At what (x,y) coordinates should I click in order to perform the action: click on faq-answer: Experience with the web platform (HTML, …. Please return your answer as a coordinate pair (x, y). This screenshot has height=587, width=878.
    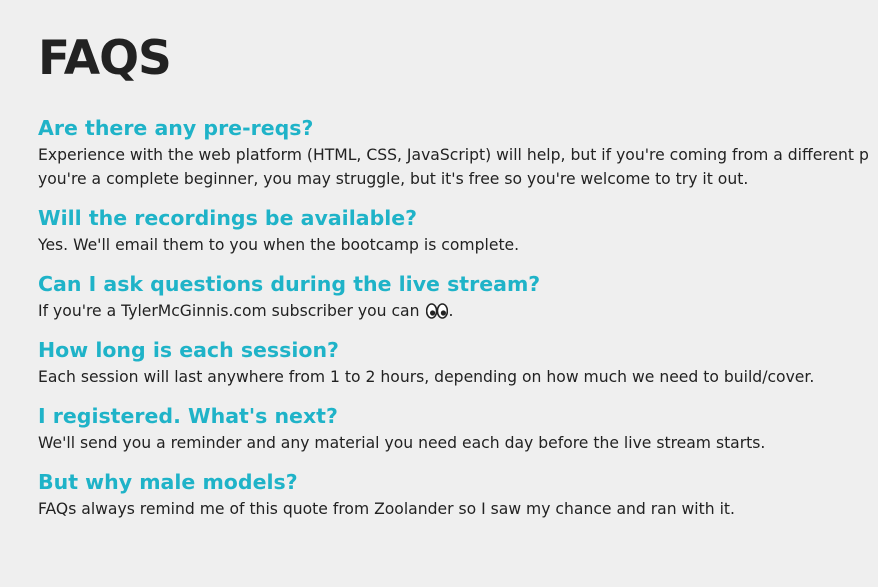
    Looking at the image, I should click on (458, 167).